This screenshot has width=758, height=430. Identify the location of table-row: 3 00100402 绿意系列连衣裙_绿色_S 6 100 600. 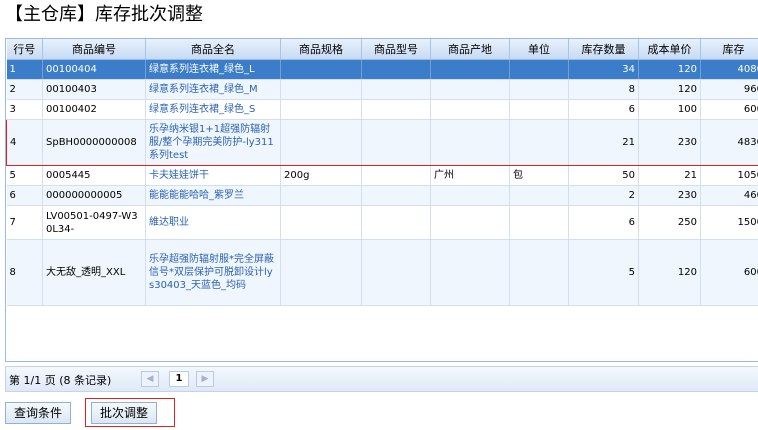
(382, 109).